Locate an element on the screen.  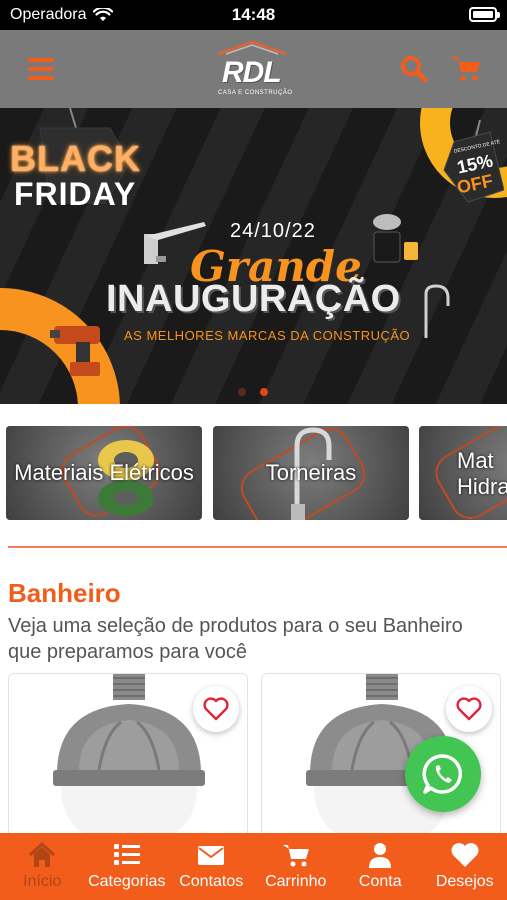
category-carousel: Materiais Elétricos Torneiras Mat Hidra is located at coordinates (253, 473).